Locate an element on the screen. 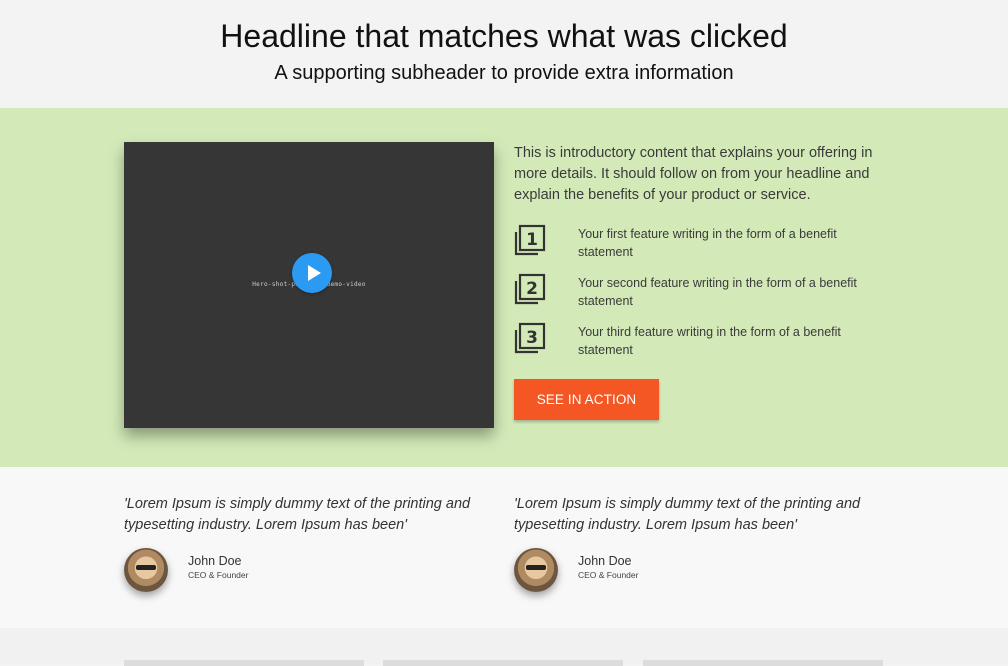 Image resolution: width=1008 pixels, height=666 pixels. number-3-icon: 3 is located at coordinates (530, 338).